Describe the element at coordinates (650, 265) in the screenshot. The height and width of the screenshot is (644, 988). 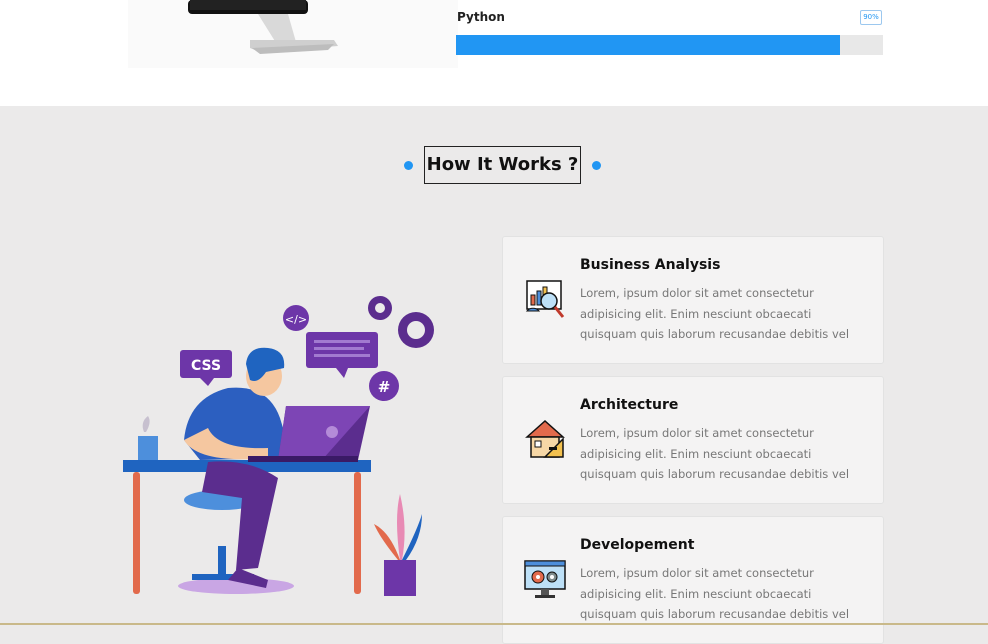
I see `card-title: Business Analysis` at that location.